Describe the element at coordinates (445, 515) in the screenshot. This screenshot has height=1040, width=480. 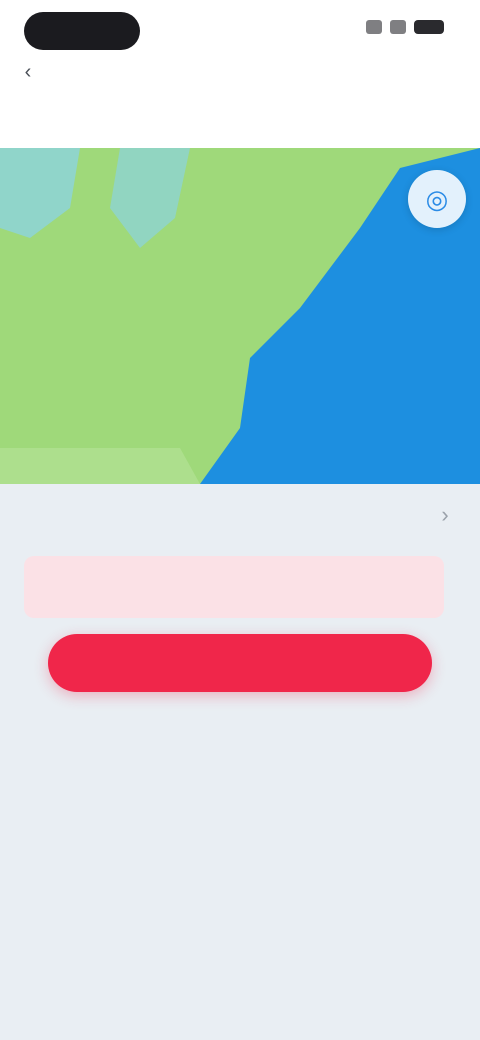
I see `chevron-right-icon: ›` at that location.